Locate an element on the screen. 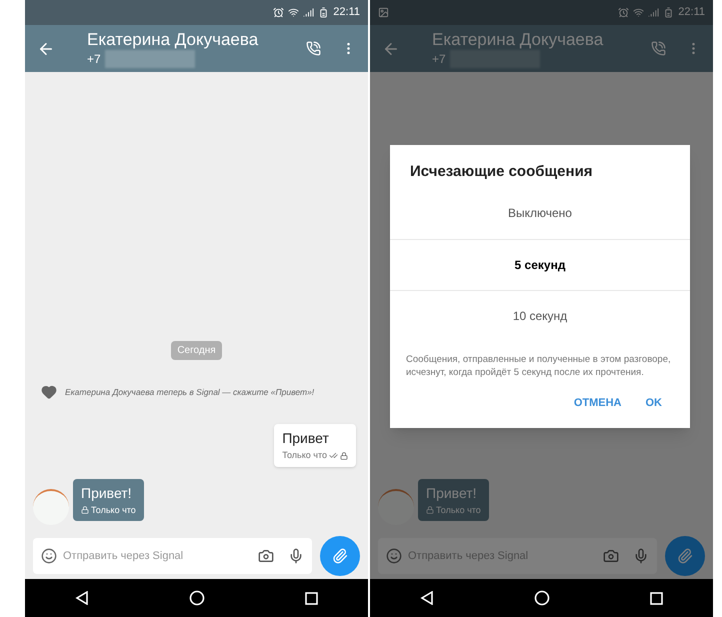 This screenshot has height=617, width=722. dialog-title: Исчезающие сообщения is located at coordinates (501, 172).